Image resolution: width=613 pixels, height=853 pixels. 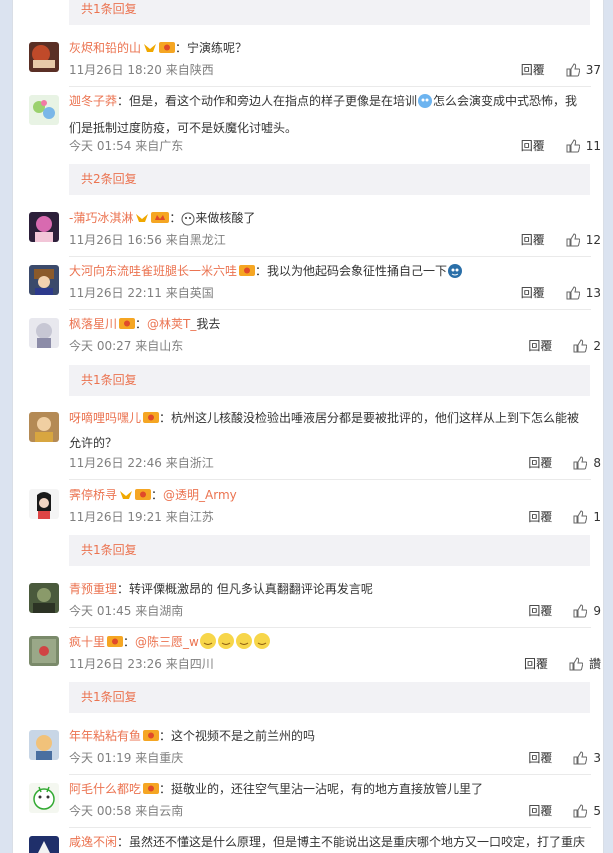 What do you see at coordinates (583, 240) in the screenshot?
I see `like-button: 12` at bounding box center [583, 240].